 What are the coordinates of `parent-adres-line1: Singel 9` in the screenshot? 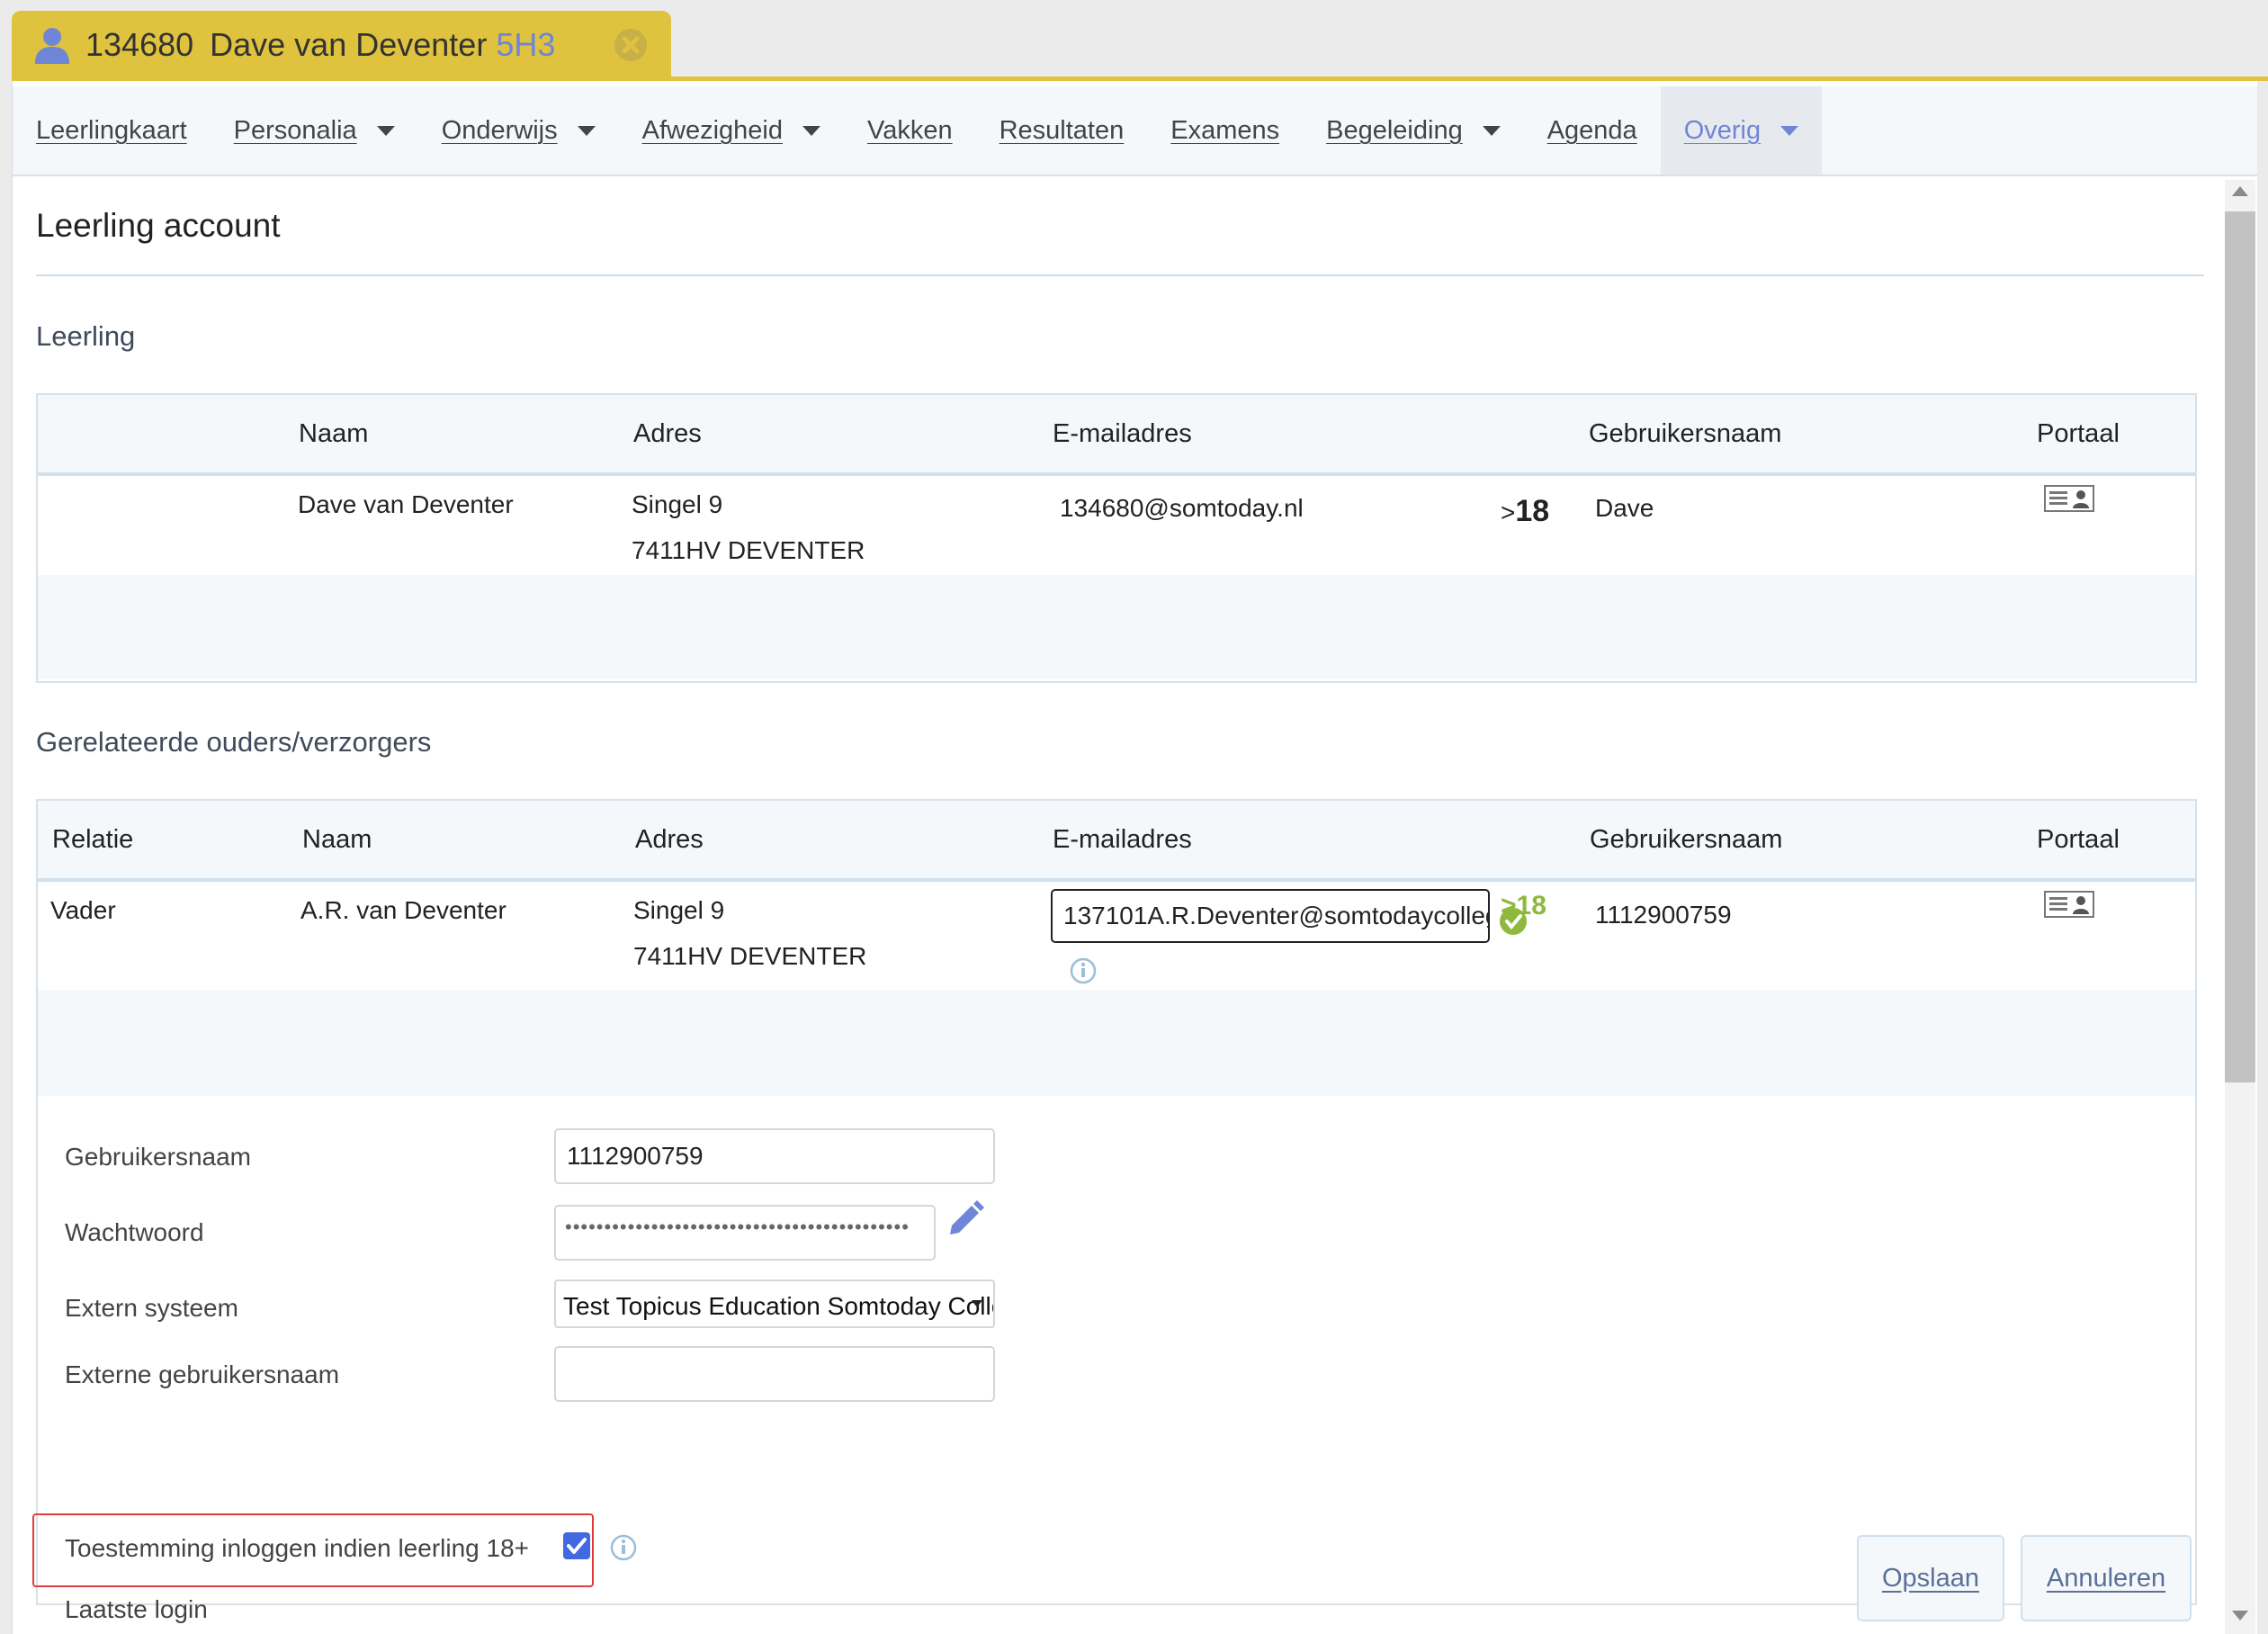 It's located at (679, 910).